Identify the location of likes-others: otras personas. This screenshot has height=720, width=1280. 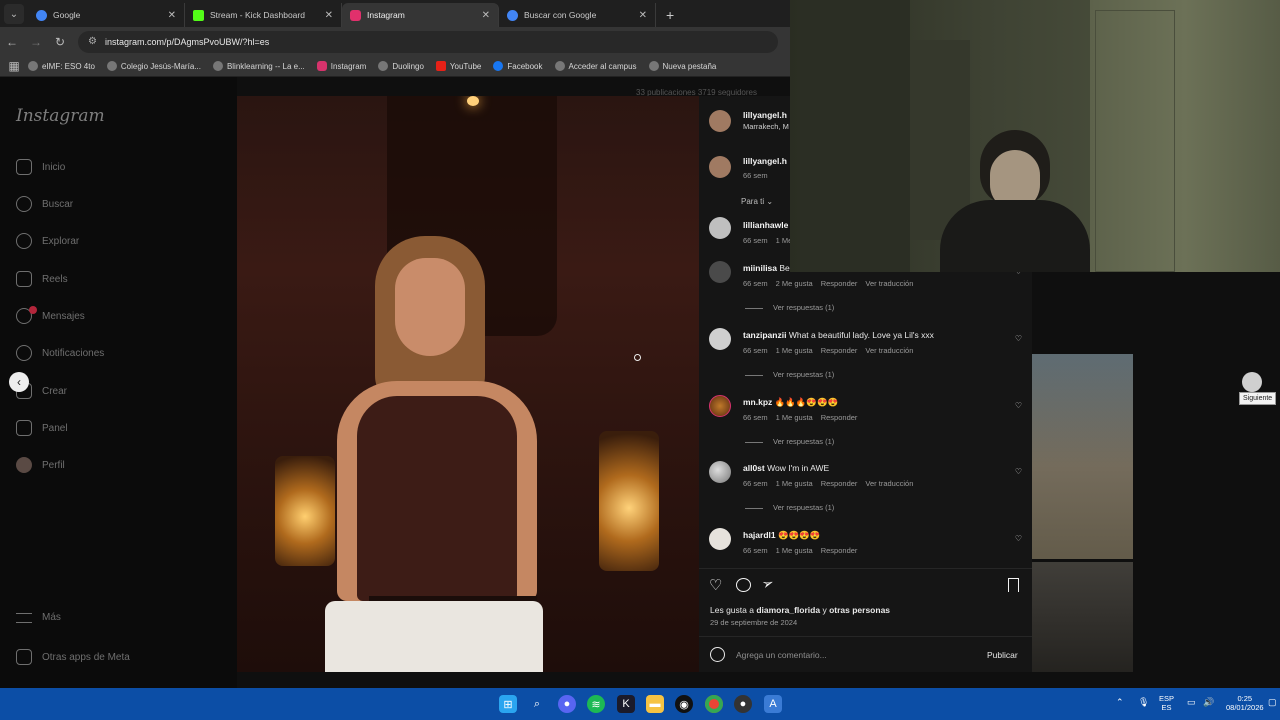
(859, 610).